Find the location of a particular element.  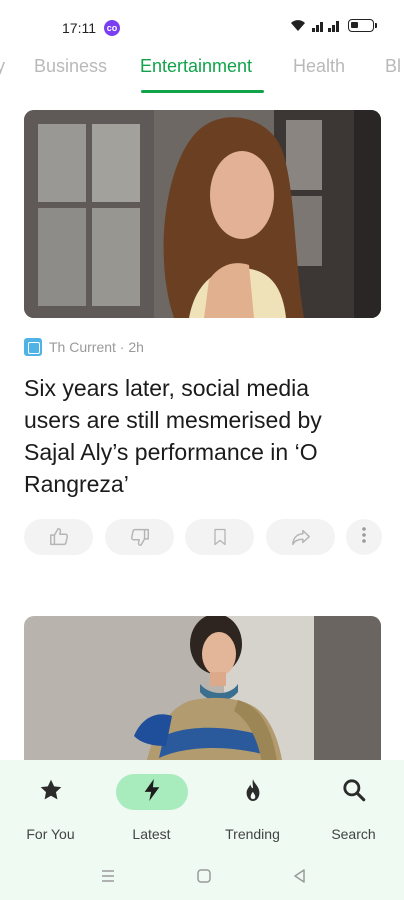

bookmark-icon is located at coordinates (220, 537).